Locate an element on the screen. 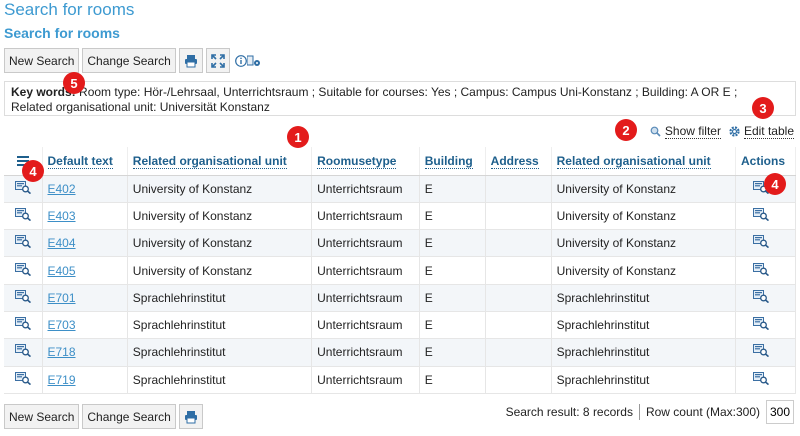 This screenshot has width=800, height=436. room-link: E719 is located at coordinates (62, 380).